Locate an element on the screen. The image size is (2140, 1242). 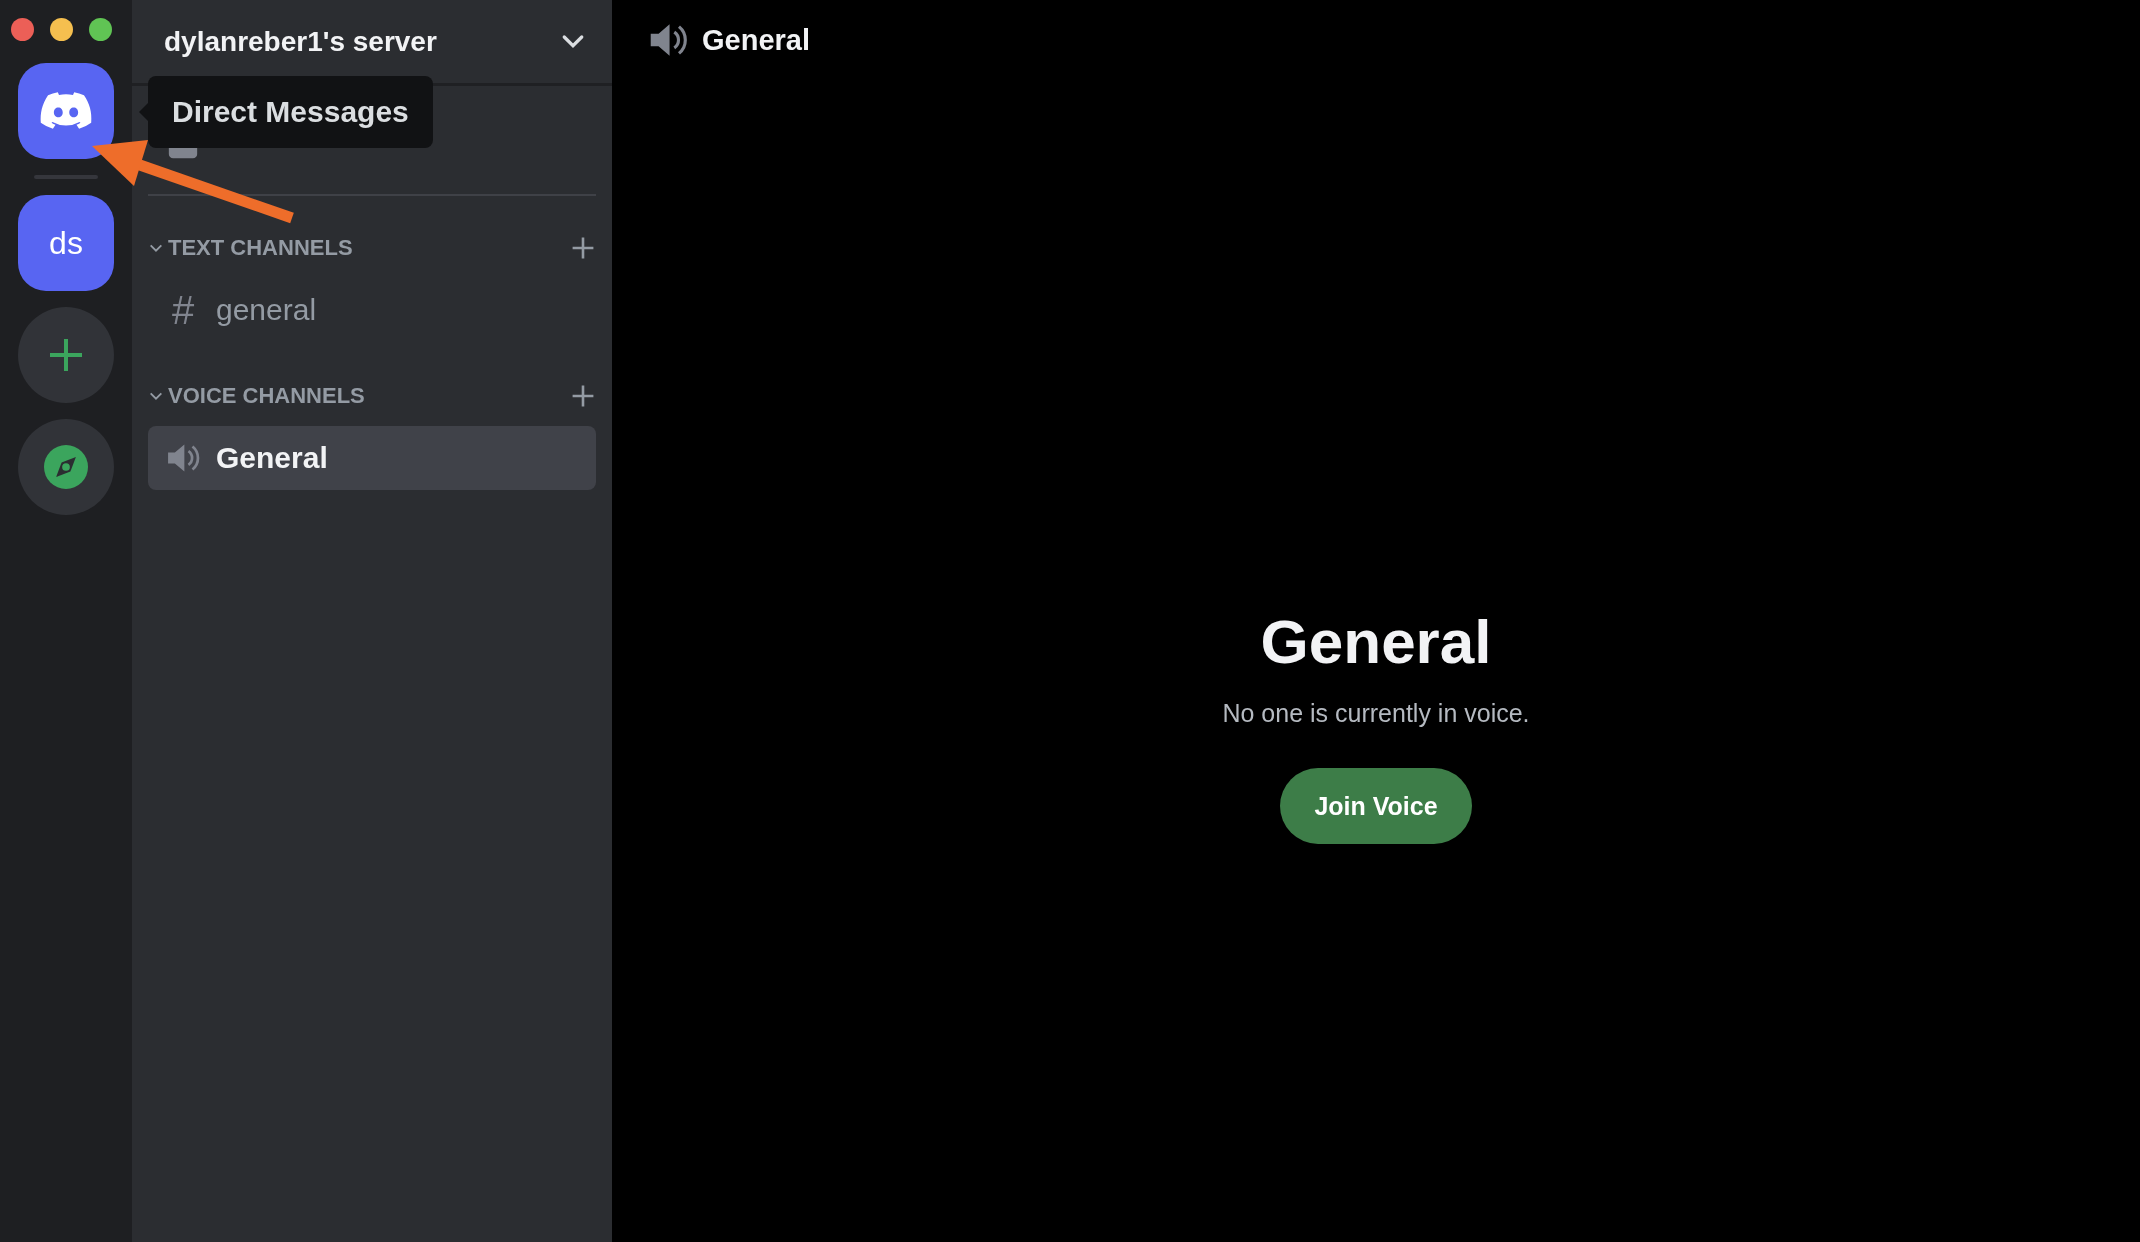
home-button is located at coordinates (66, 111).